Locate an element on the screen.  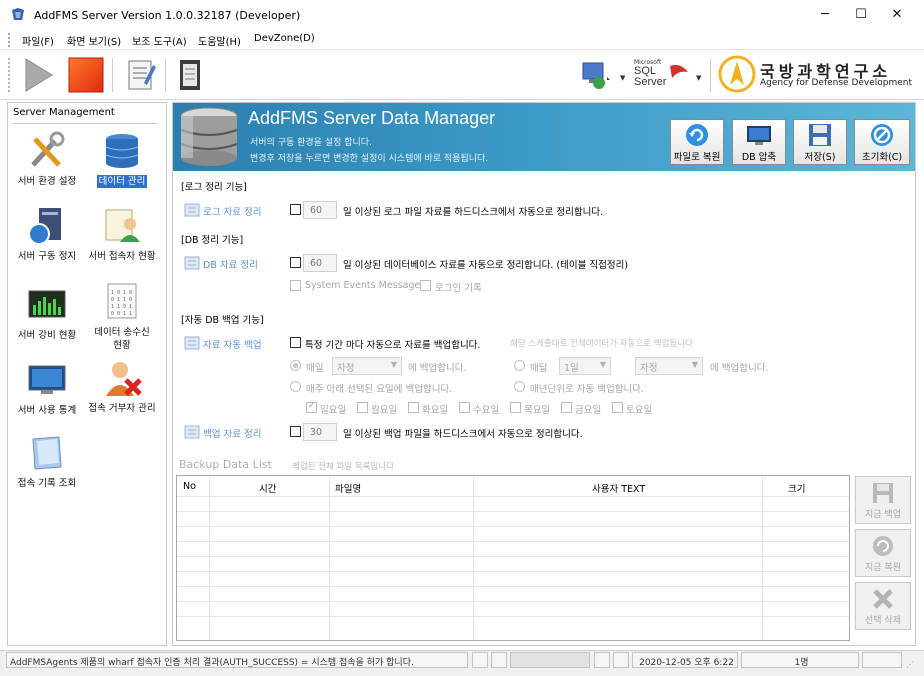
minimize-button: ─ is located at coordinates (825, 15).